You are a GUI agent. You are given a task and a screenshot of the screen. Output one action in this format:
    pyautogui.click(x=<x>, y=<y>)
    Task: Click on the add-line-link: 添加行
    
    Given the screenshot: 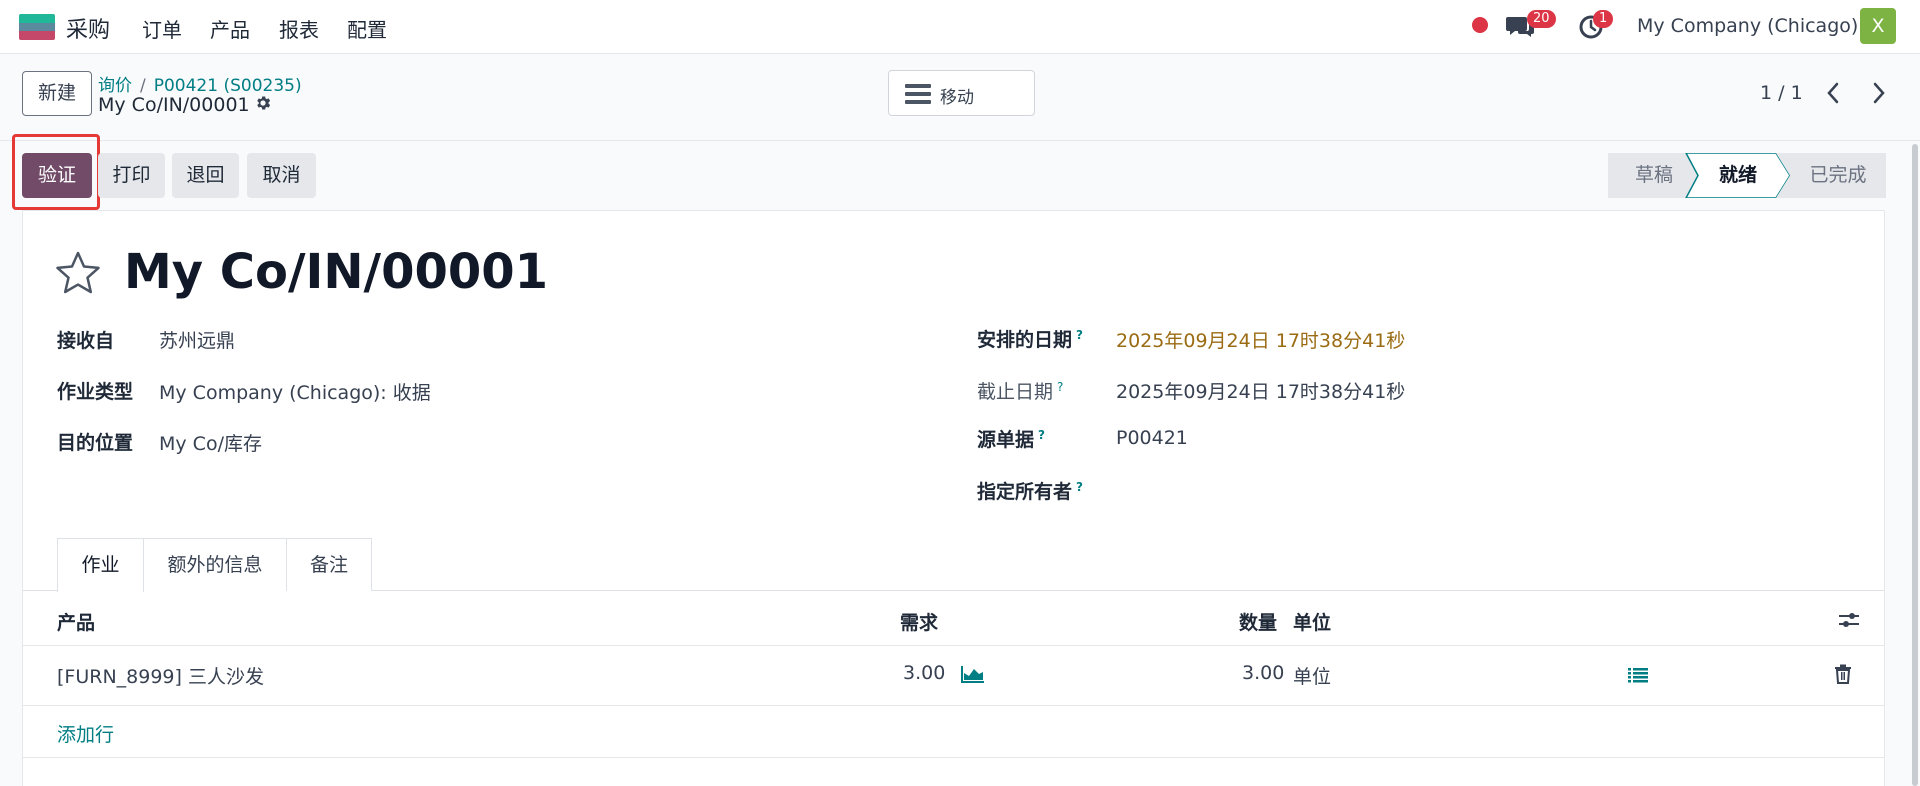 What is the action you would take?
    pyautogui.click(x=85, y=733)
    